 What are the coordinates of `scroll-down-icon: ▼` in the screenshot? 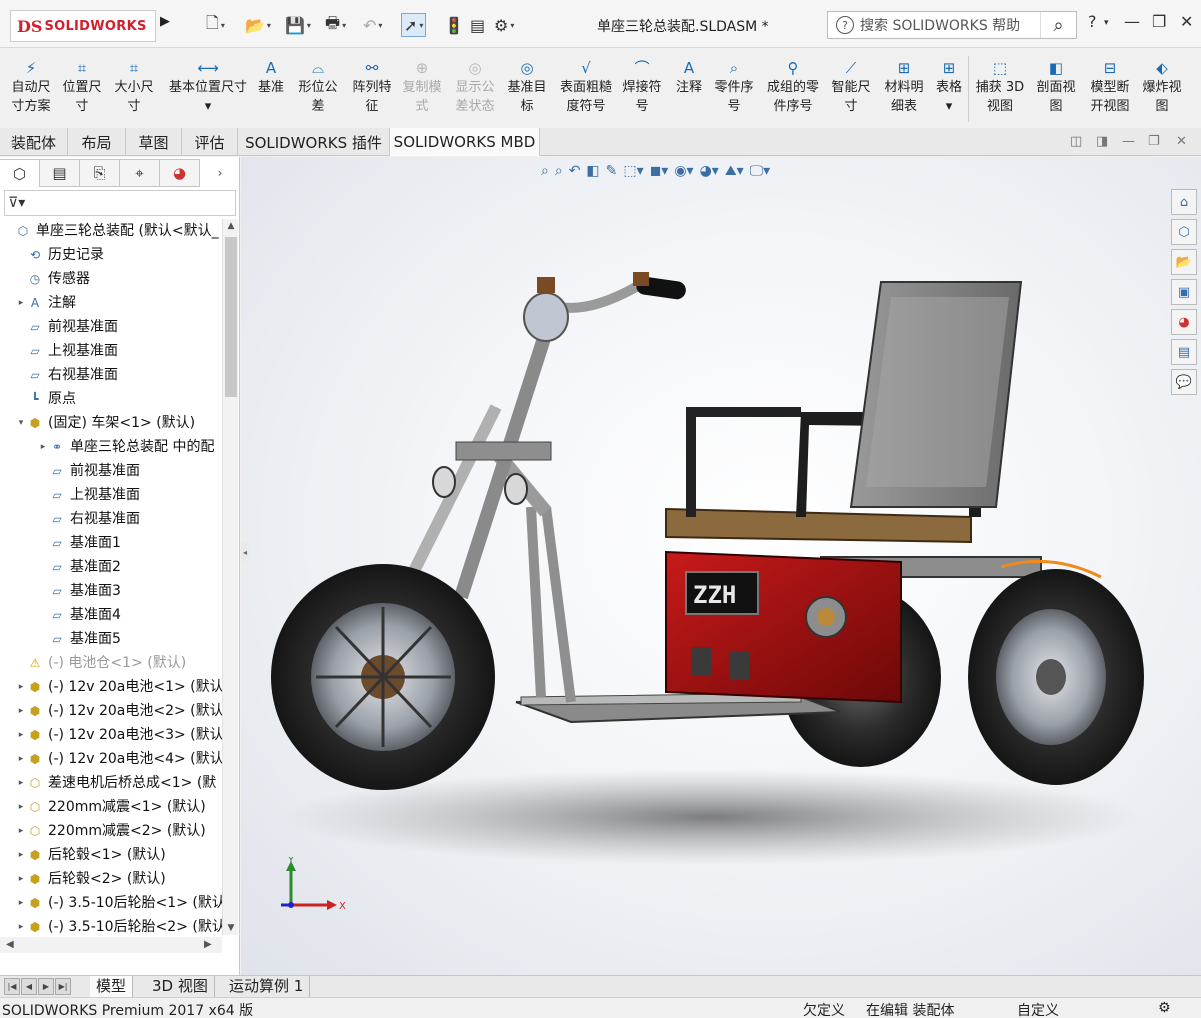 It's located at (231, 928).